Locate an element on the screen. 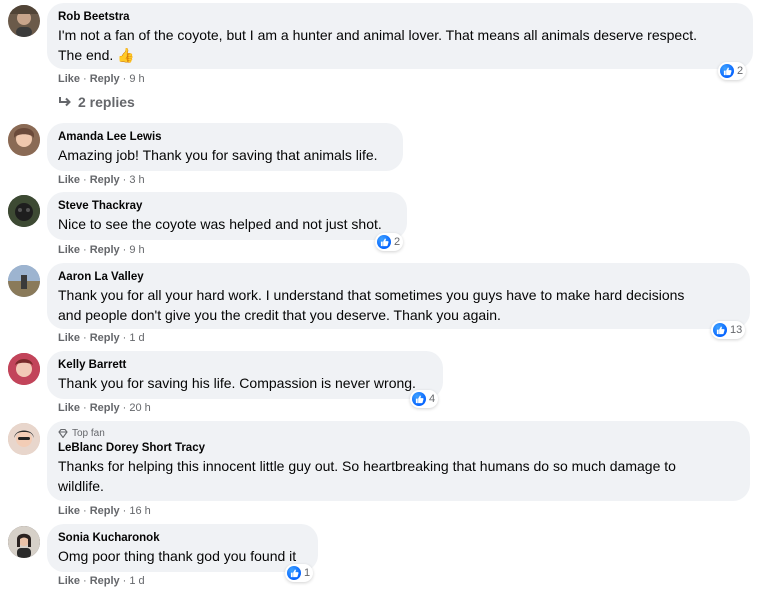  reaction-count: 1 is located at coordinates (299, 573).